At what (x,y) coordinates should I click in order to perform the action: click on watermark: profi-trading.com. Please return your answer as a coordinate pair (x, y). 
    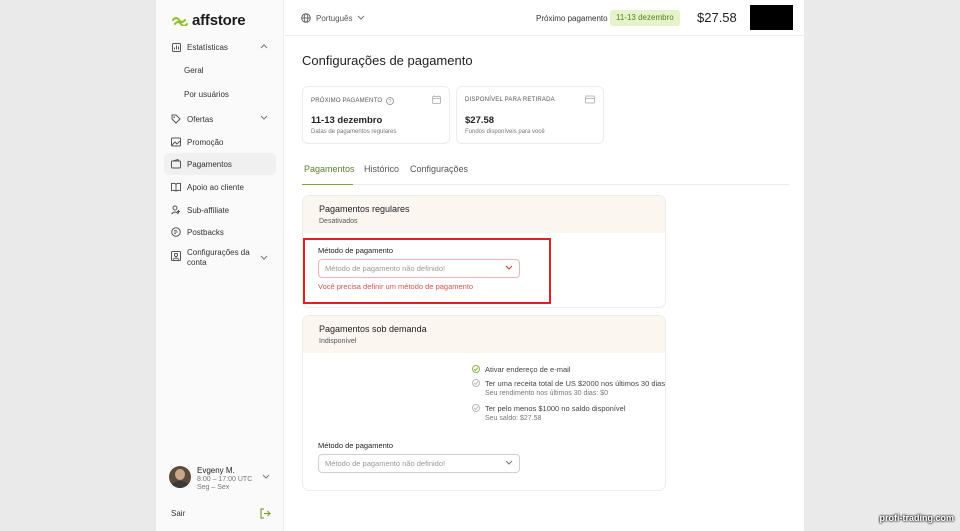
    Looking at the image, I should click on (917, 518).